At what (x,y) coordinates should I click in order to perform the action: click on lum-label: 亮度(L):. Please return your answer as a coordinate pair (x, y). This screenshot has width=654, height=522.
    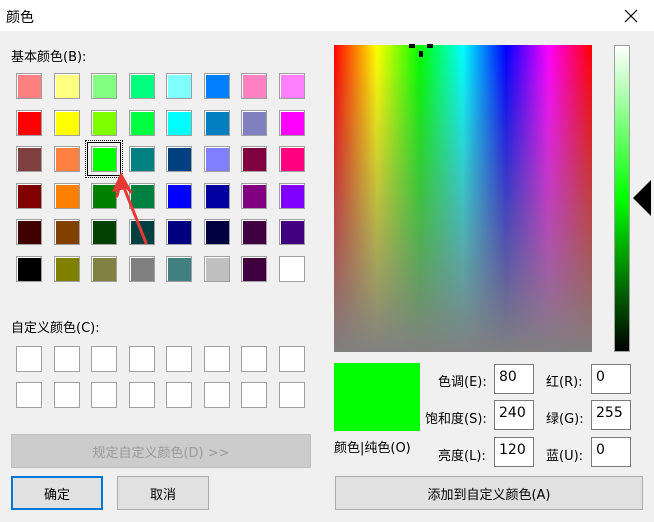
    Looking at the image, I should click on (462, 456).